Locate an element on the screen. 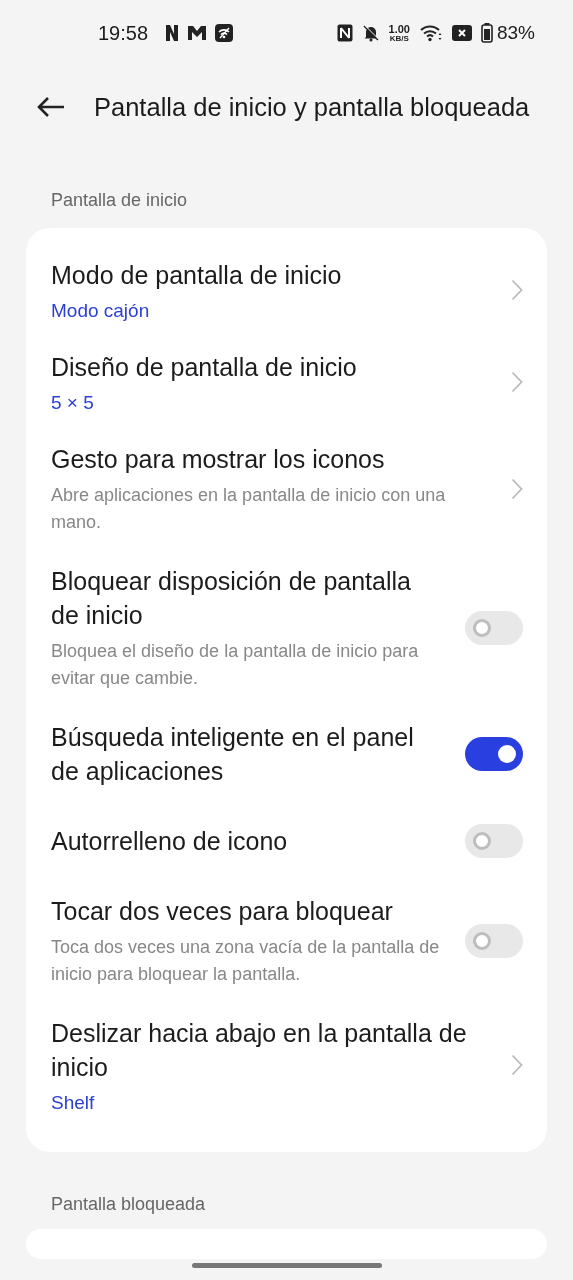 The width and height of the screenshot is (573, 1280). setting-title: Búsqueda inteligente en el panel de aplicaciones is located at coordinates (233, 754).